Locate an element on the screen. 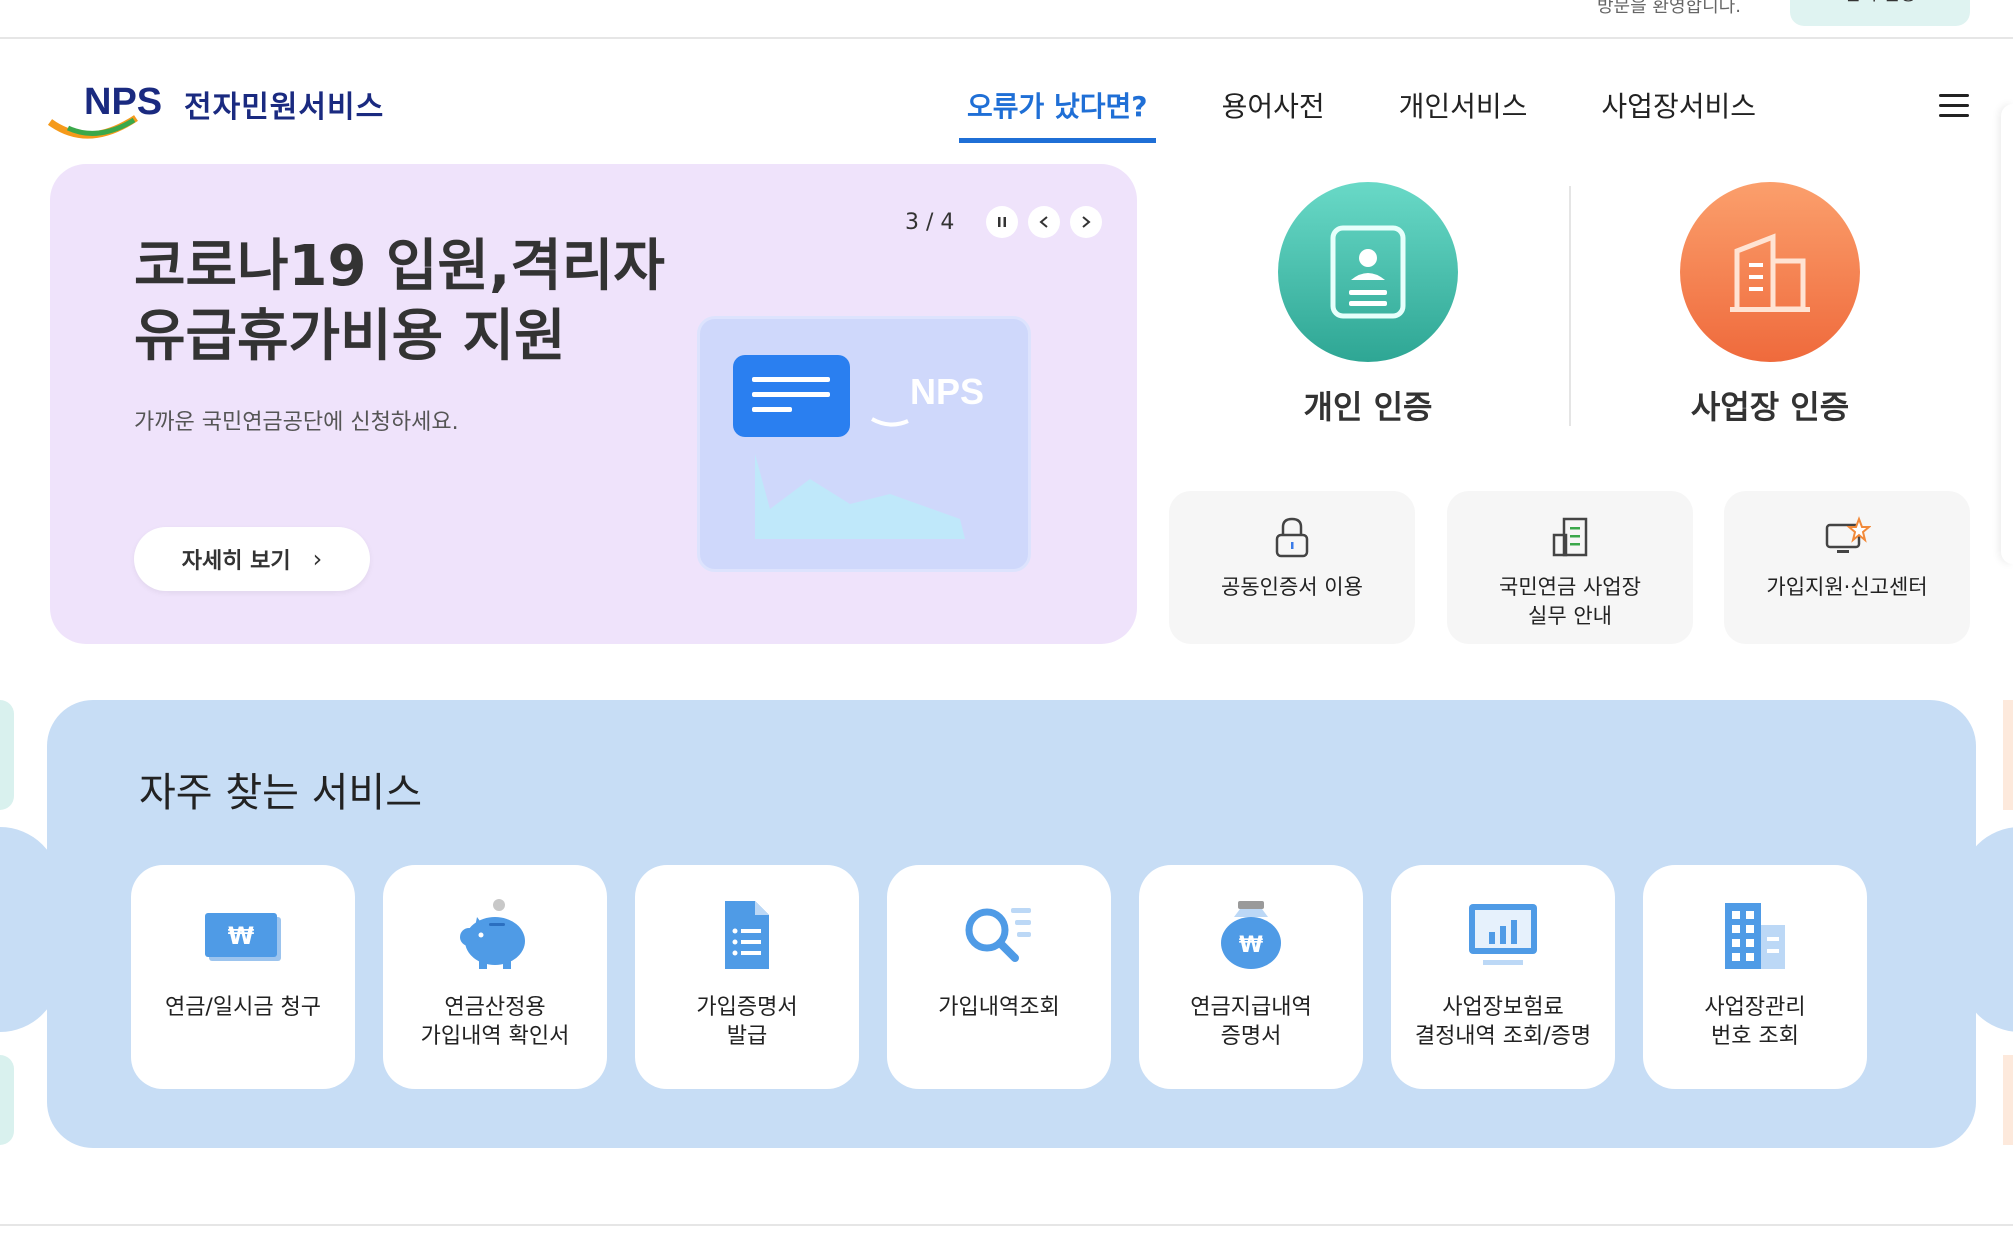 The image size is (2013, 1259). nps-logo-icon: NPS is located at coordinates (105, 110).